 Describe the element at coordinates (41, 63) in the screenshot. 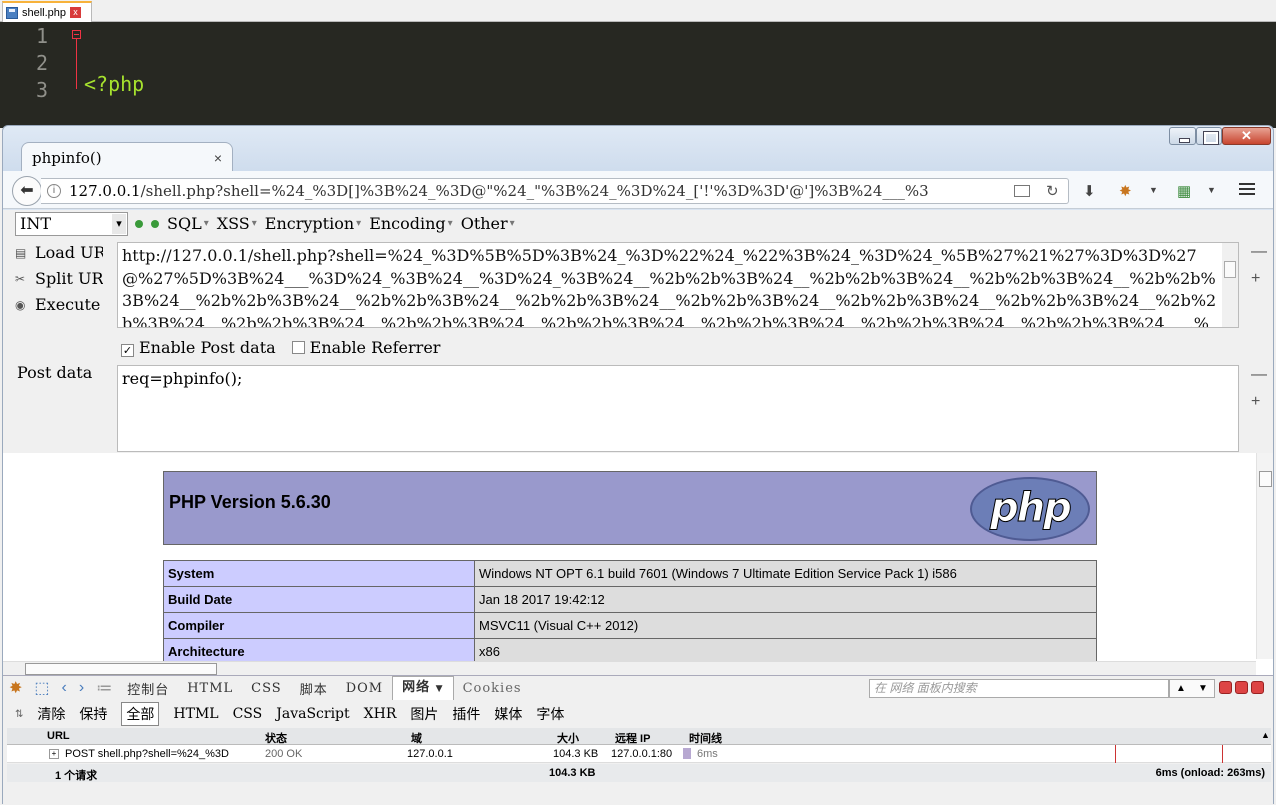

I see `line-number: 2` at that location.